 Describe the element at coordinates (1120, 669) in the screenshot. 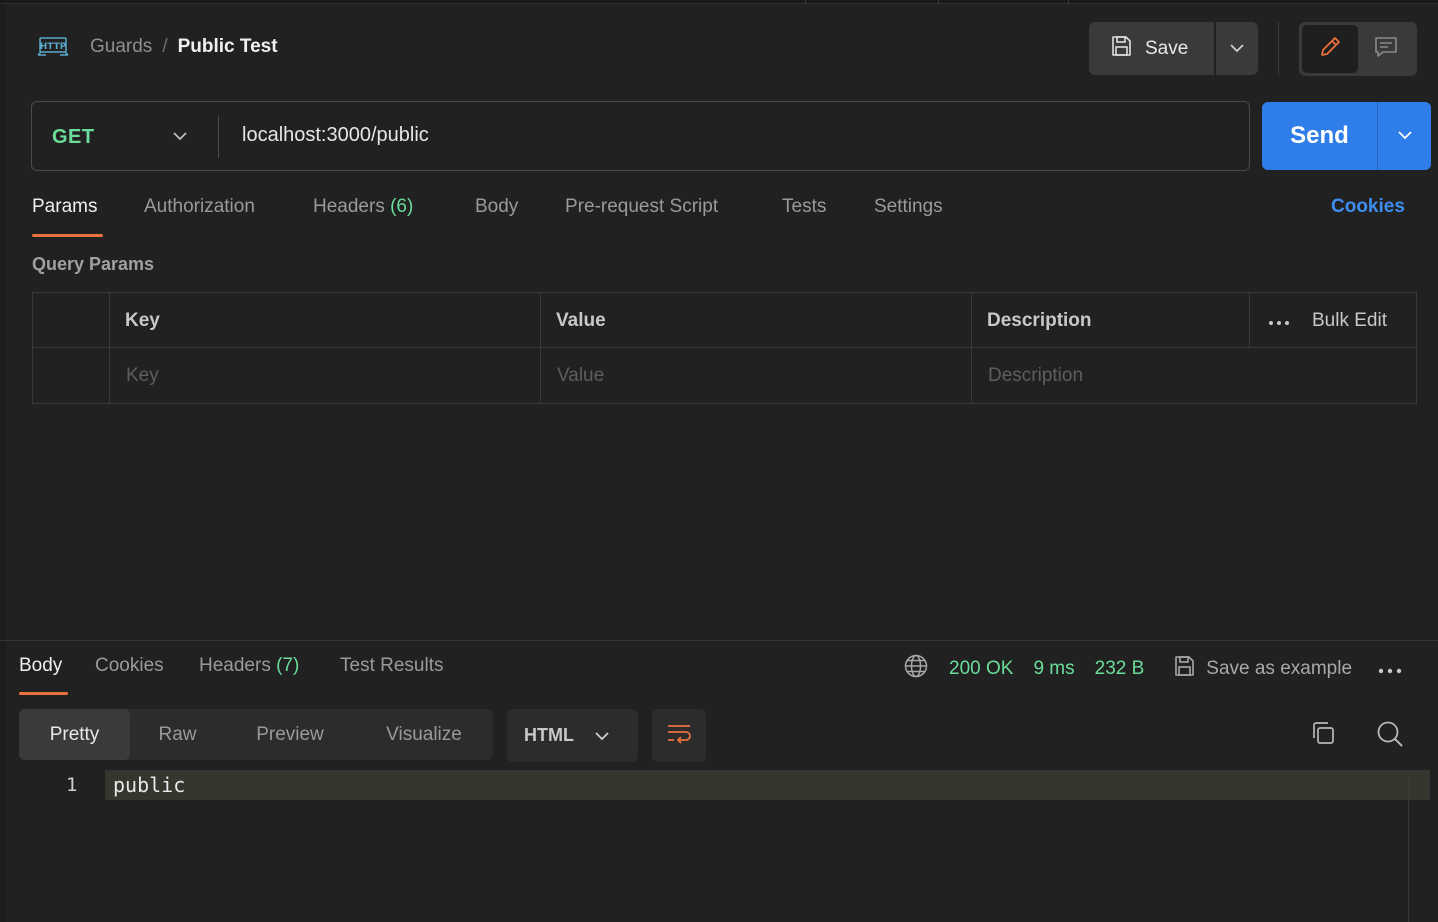

I see `response-size: 232 B` at that location.